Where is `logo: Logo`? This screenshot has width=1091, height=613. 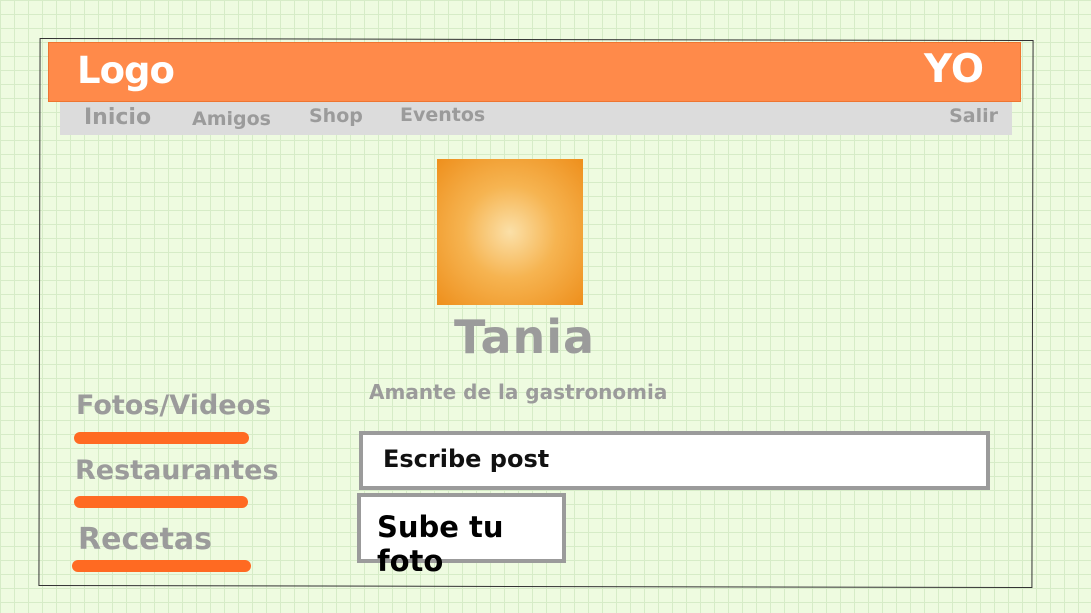 logo: Logo is located at coordinates (126, 70).